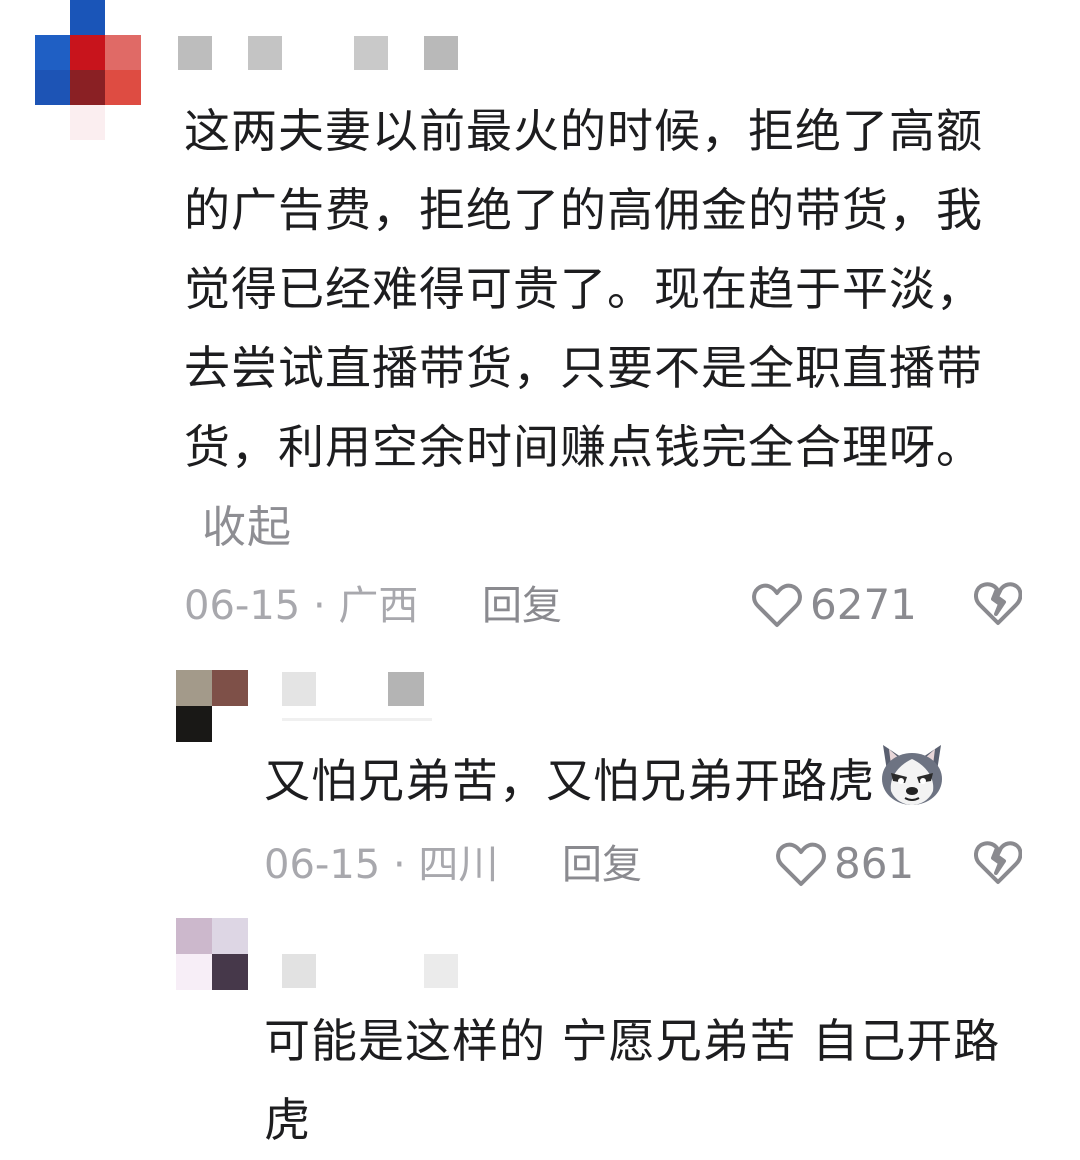  Describe the element at coordinates (863, 604) in the screenshot. I see `like-count: 6271` at that location.